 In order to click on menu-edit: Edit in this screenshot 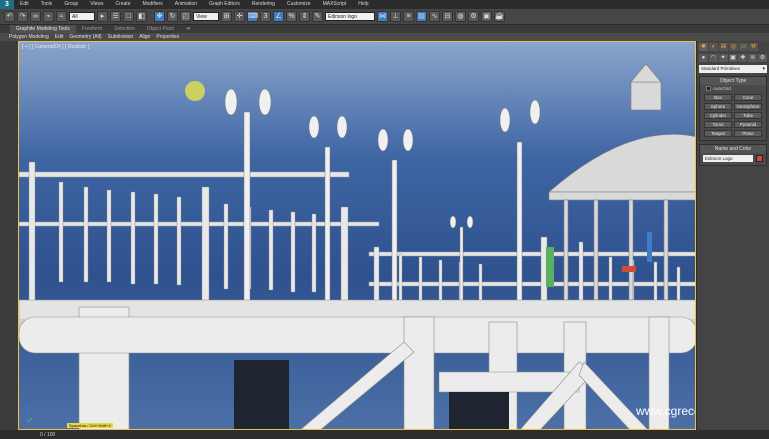, I will do `click(24, 4)`.